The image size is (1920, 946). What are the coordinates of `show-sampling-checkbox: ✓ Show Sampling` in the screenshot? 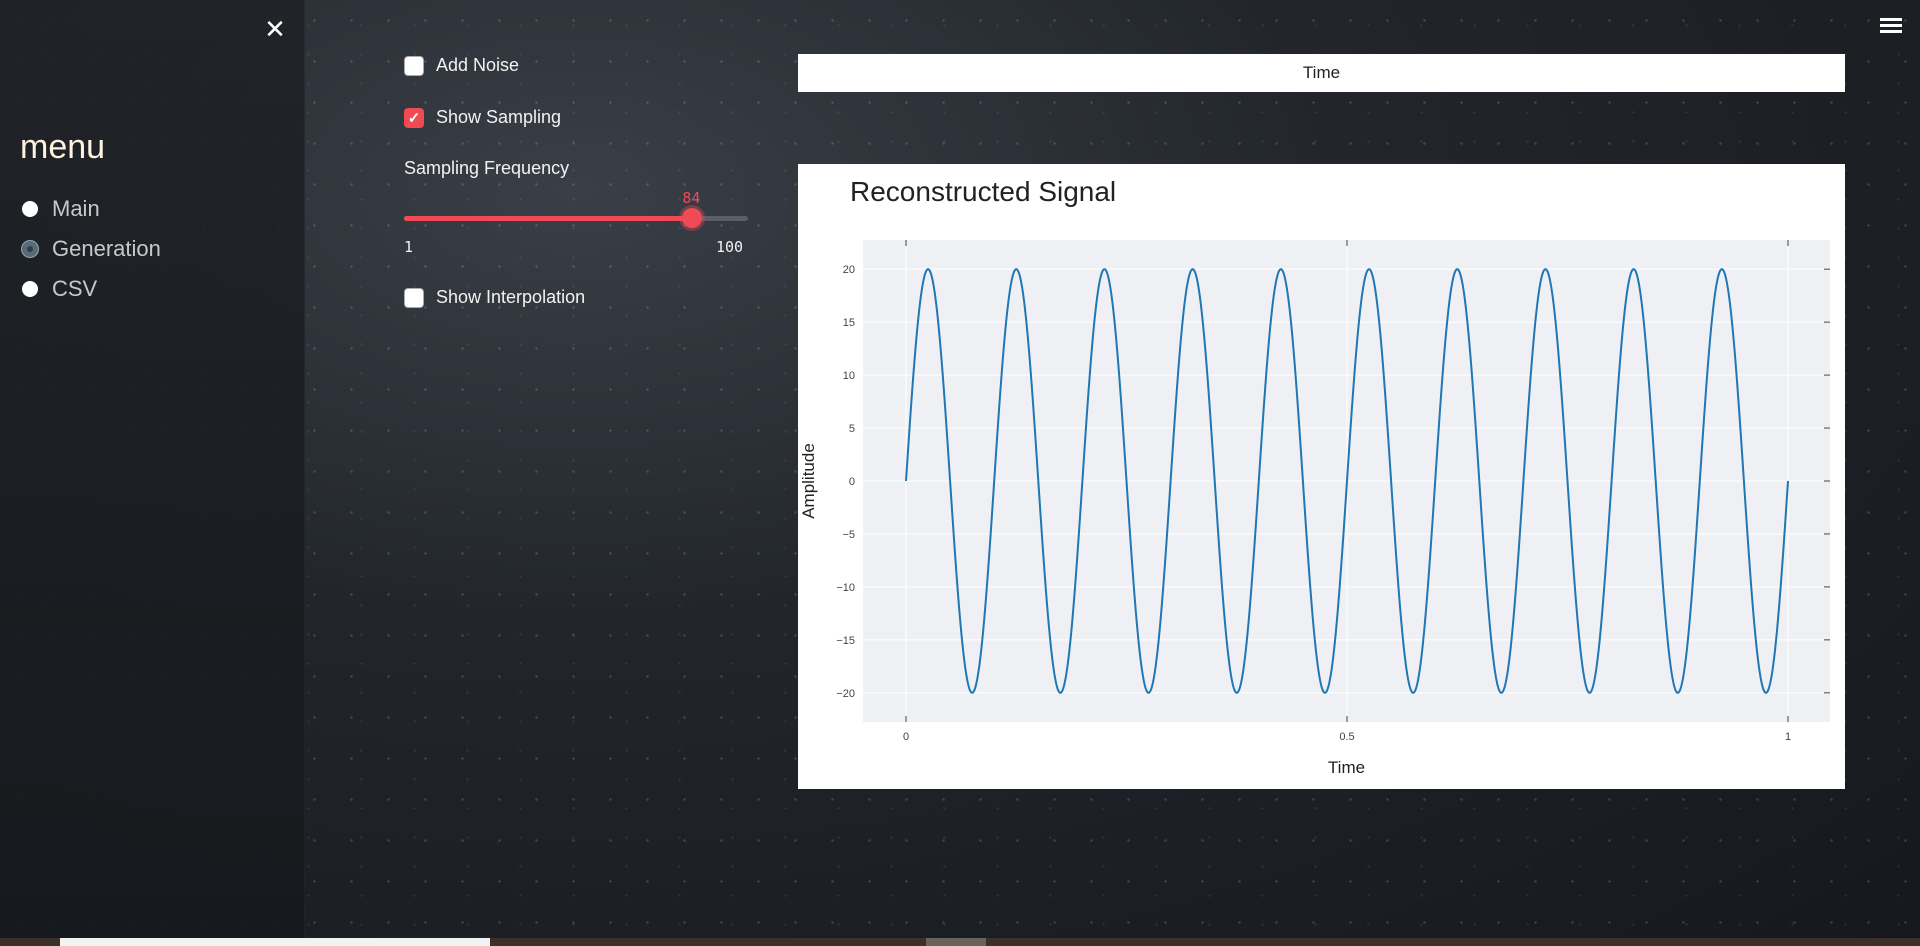 It's located at (482, 117).